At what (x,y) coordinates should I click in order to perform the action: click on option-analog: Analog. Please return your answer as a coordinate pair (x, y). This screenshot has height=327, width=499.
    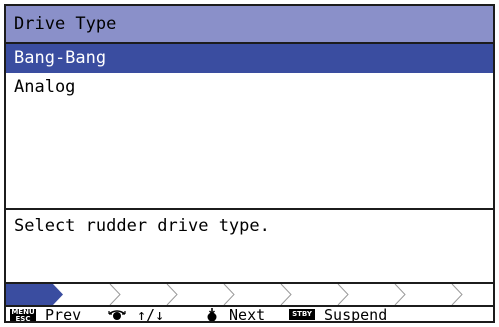
    Looking at the image, I should click on (249, 87).